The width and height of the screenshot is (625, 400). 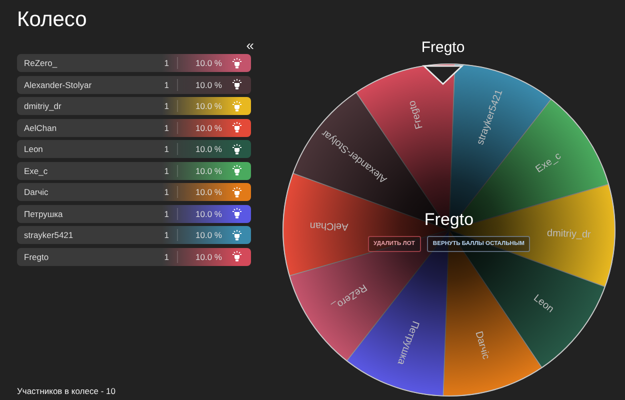 What do you see at coordinates (41, 127) in the screenshot?
I see `participant-name: AelChan` at bounding box center [41, 127].